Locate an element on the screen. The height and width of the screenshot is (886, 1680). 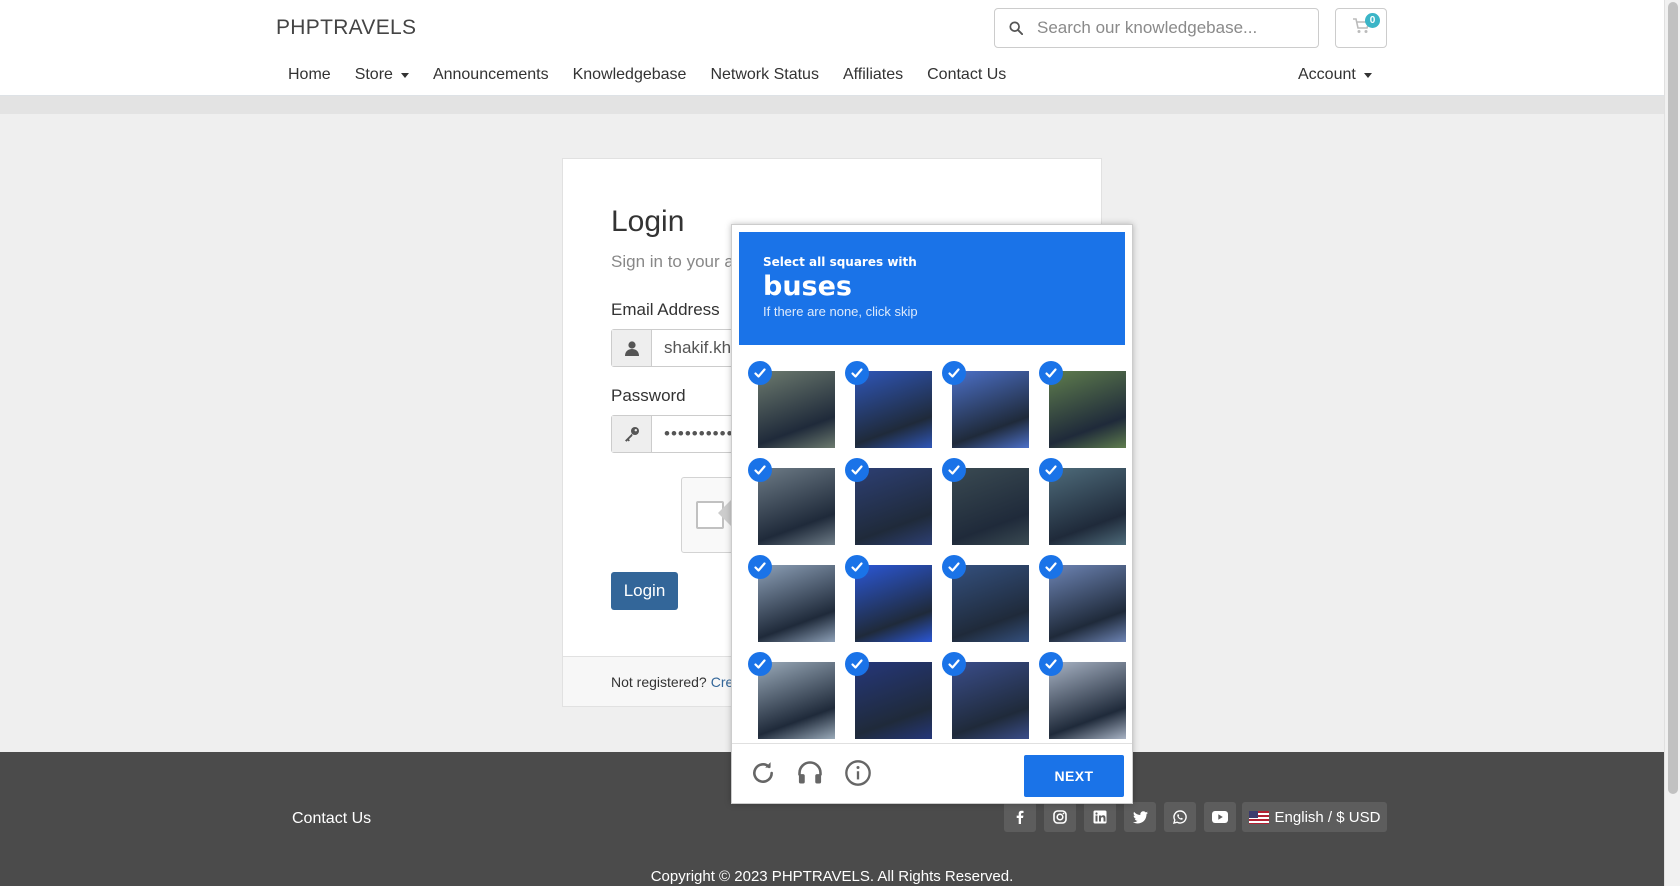
page-scrollbar is located at coordinates (1672, 443).